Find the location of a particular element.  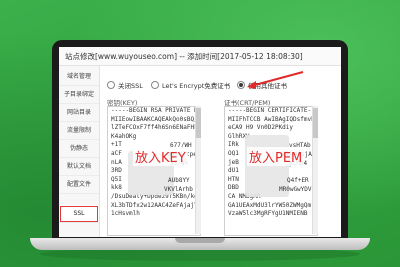

key-line: lZTeFCOxF7ff4h6Sn6ENaFHkgMR is located at coordinates (156, 128).